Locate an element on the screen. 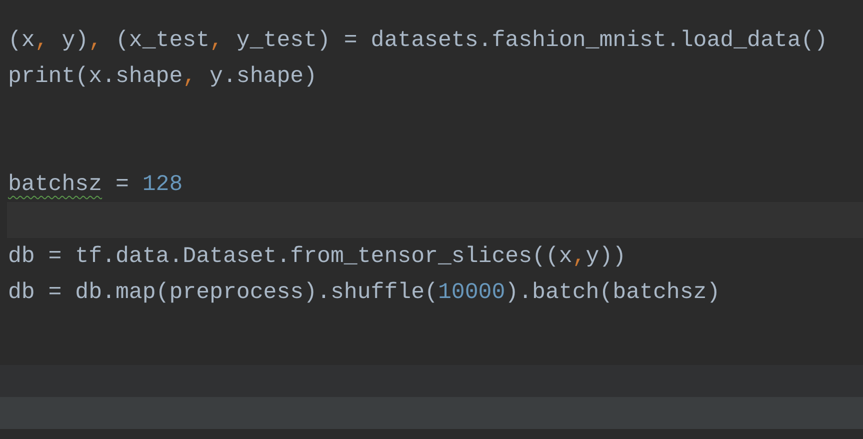 The width and height of the screenshot is (863, 439). code-line: (x, y), (x_test, y_test) = datasets.fashion_mnist.load_data() is located at coordinates (418, 40).